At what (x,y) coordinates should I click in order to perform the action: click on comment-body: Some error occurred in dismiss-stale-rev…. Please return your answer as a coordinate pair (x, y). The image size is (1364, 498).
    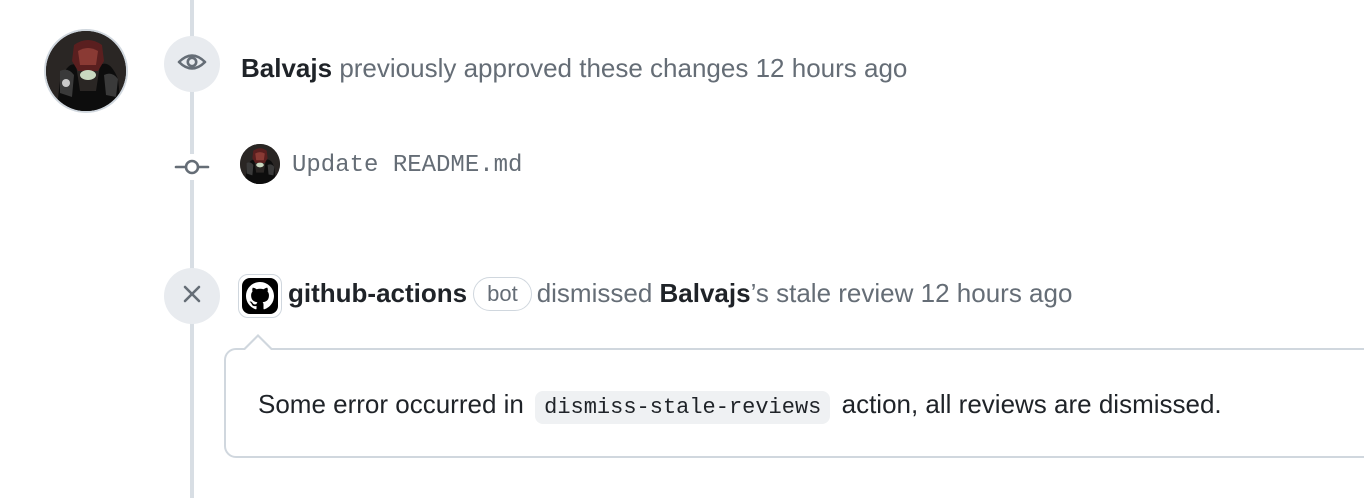
    Looking at the image, I should click on (740, 406).